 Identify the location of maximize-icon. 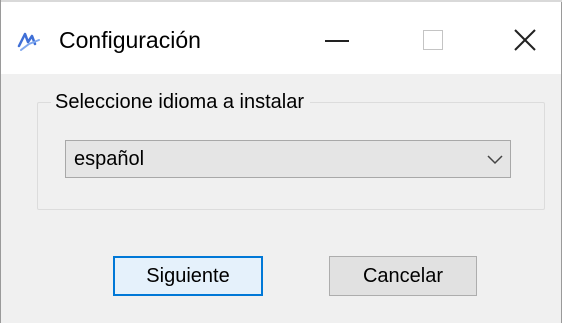
(433, 40).